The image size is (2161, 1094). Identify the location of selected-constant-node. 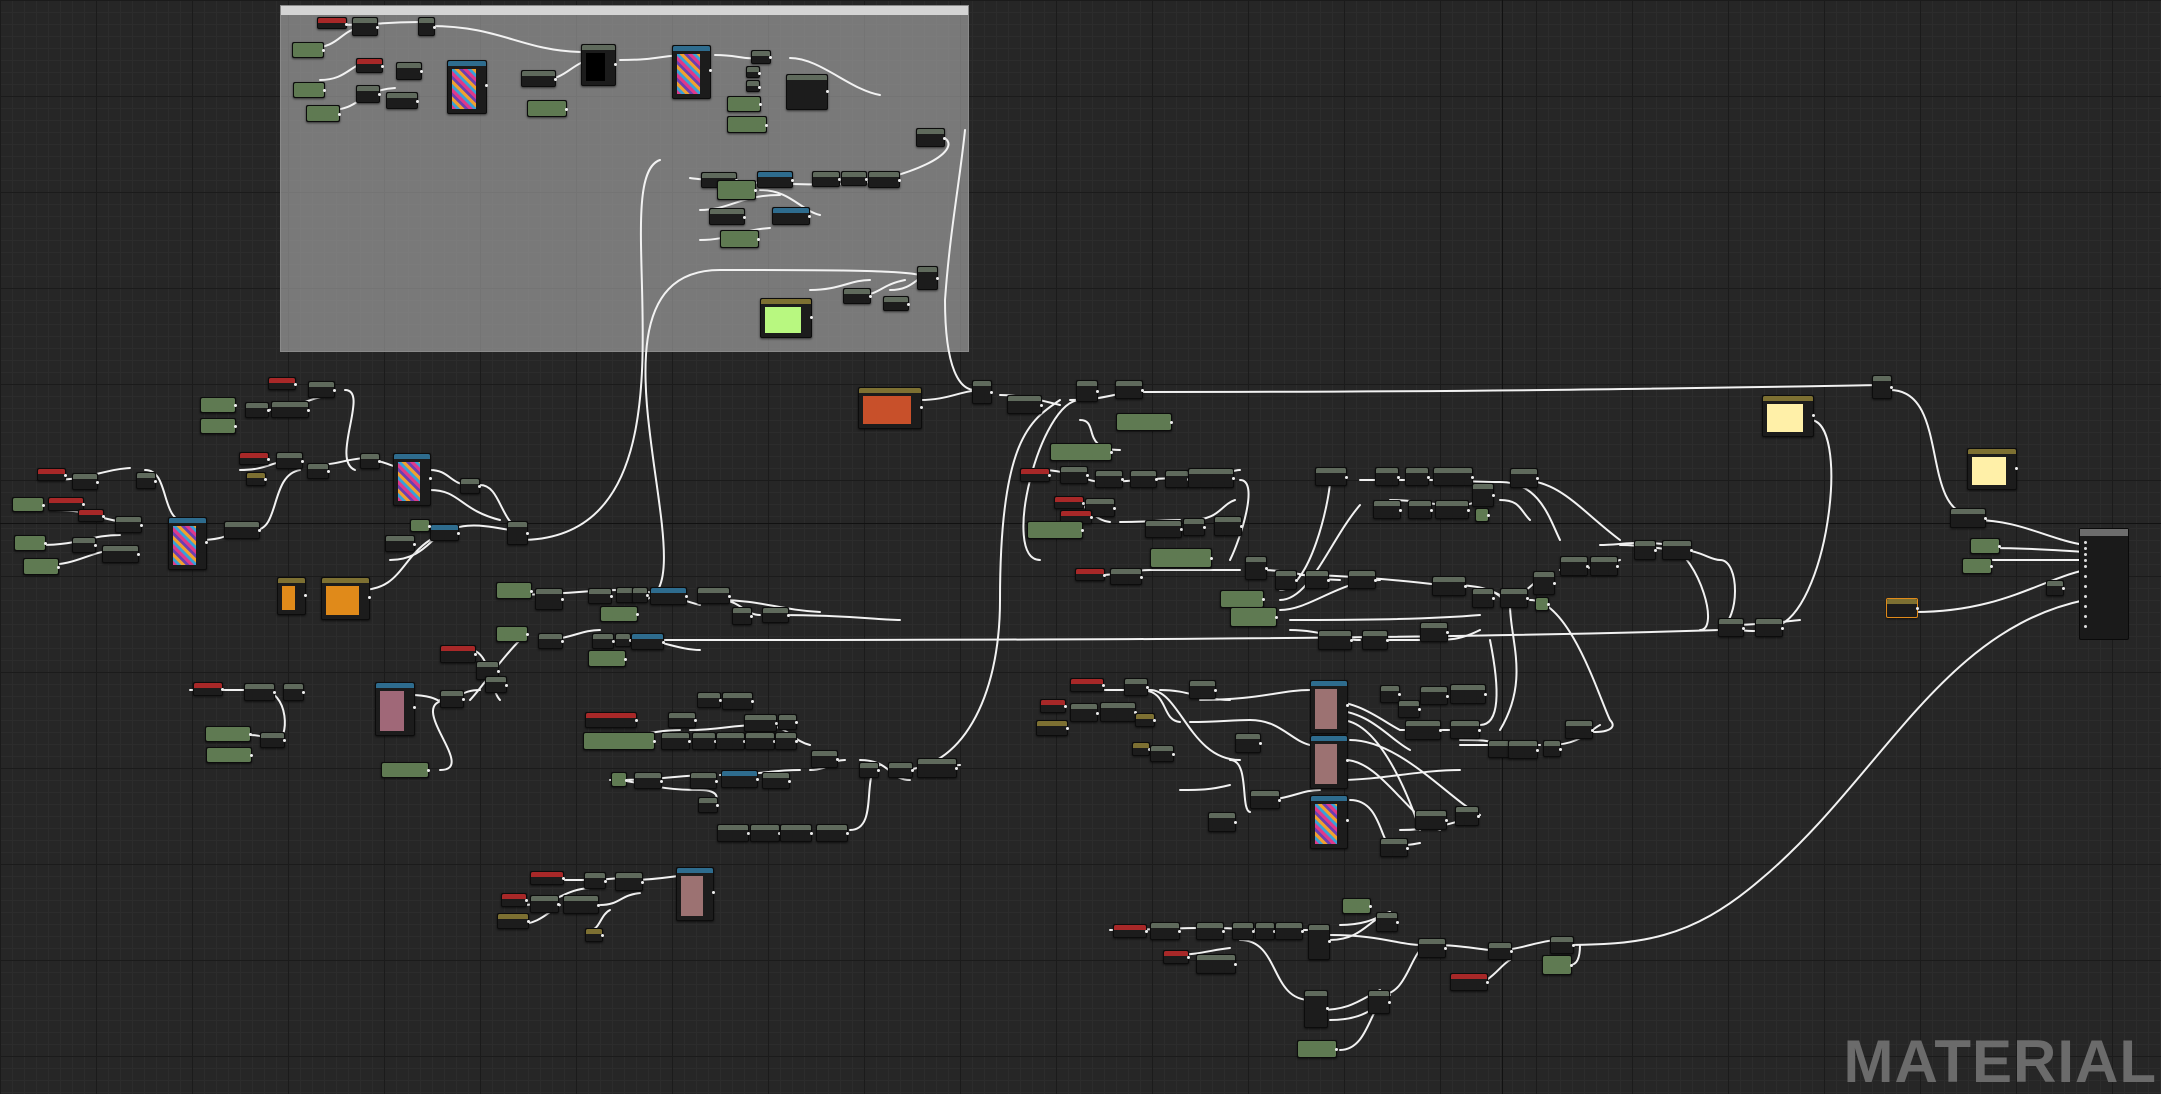
(1902, 608).